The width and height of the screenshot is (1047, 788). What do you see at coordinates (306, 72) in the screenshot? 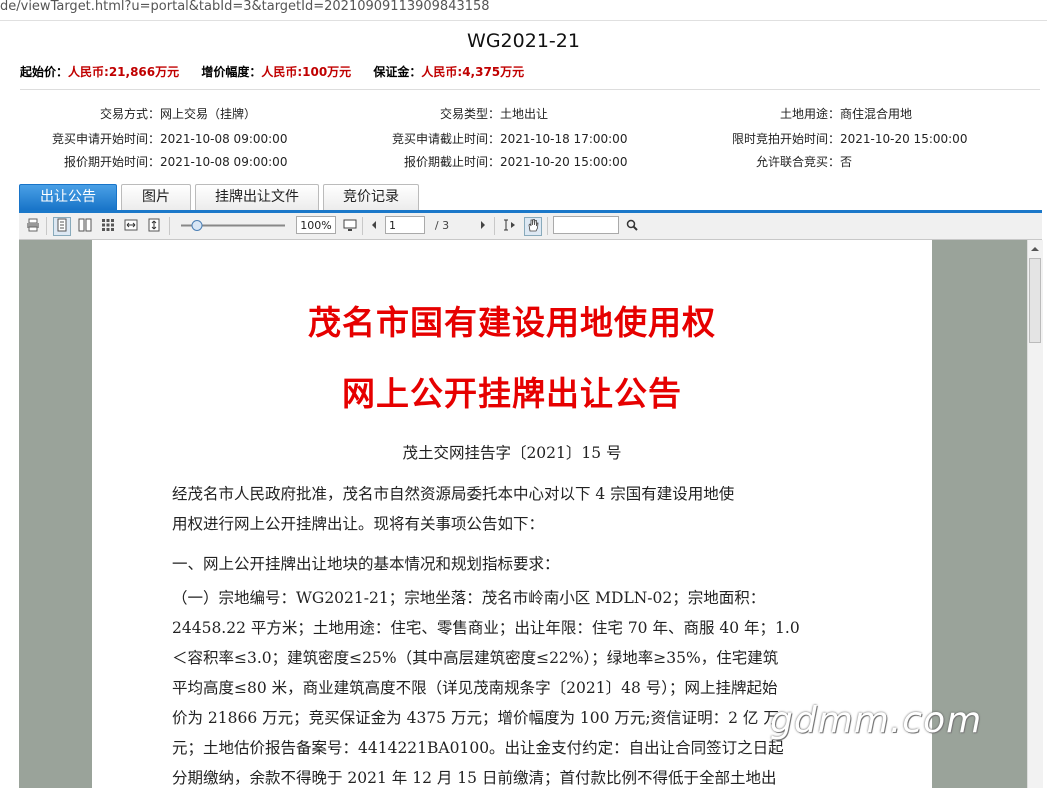
I see `increment-value: 人民币:100万元` at bounding box center [306, 72].